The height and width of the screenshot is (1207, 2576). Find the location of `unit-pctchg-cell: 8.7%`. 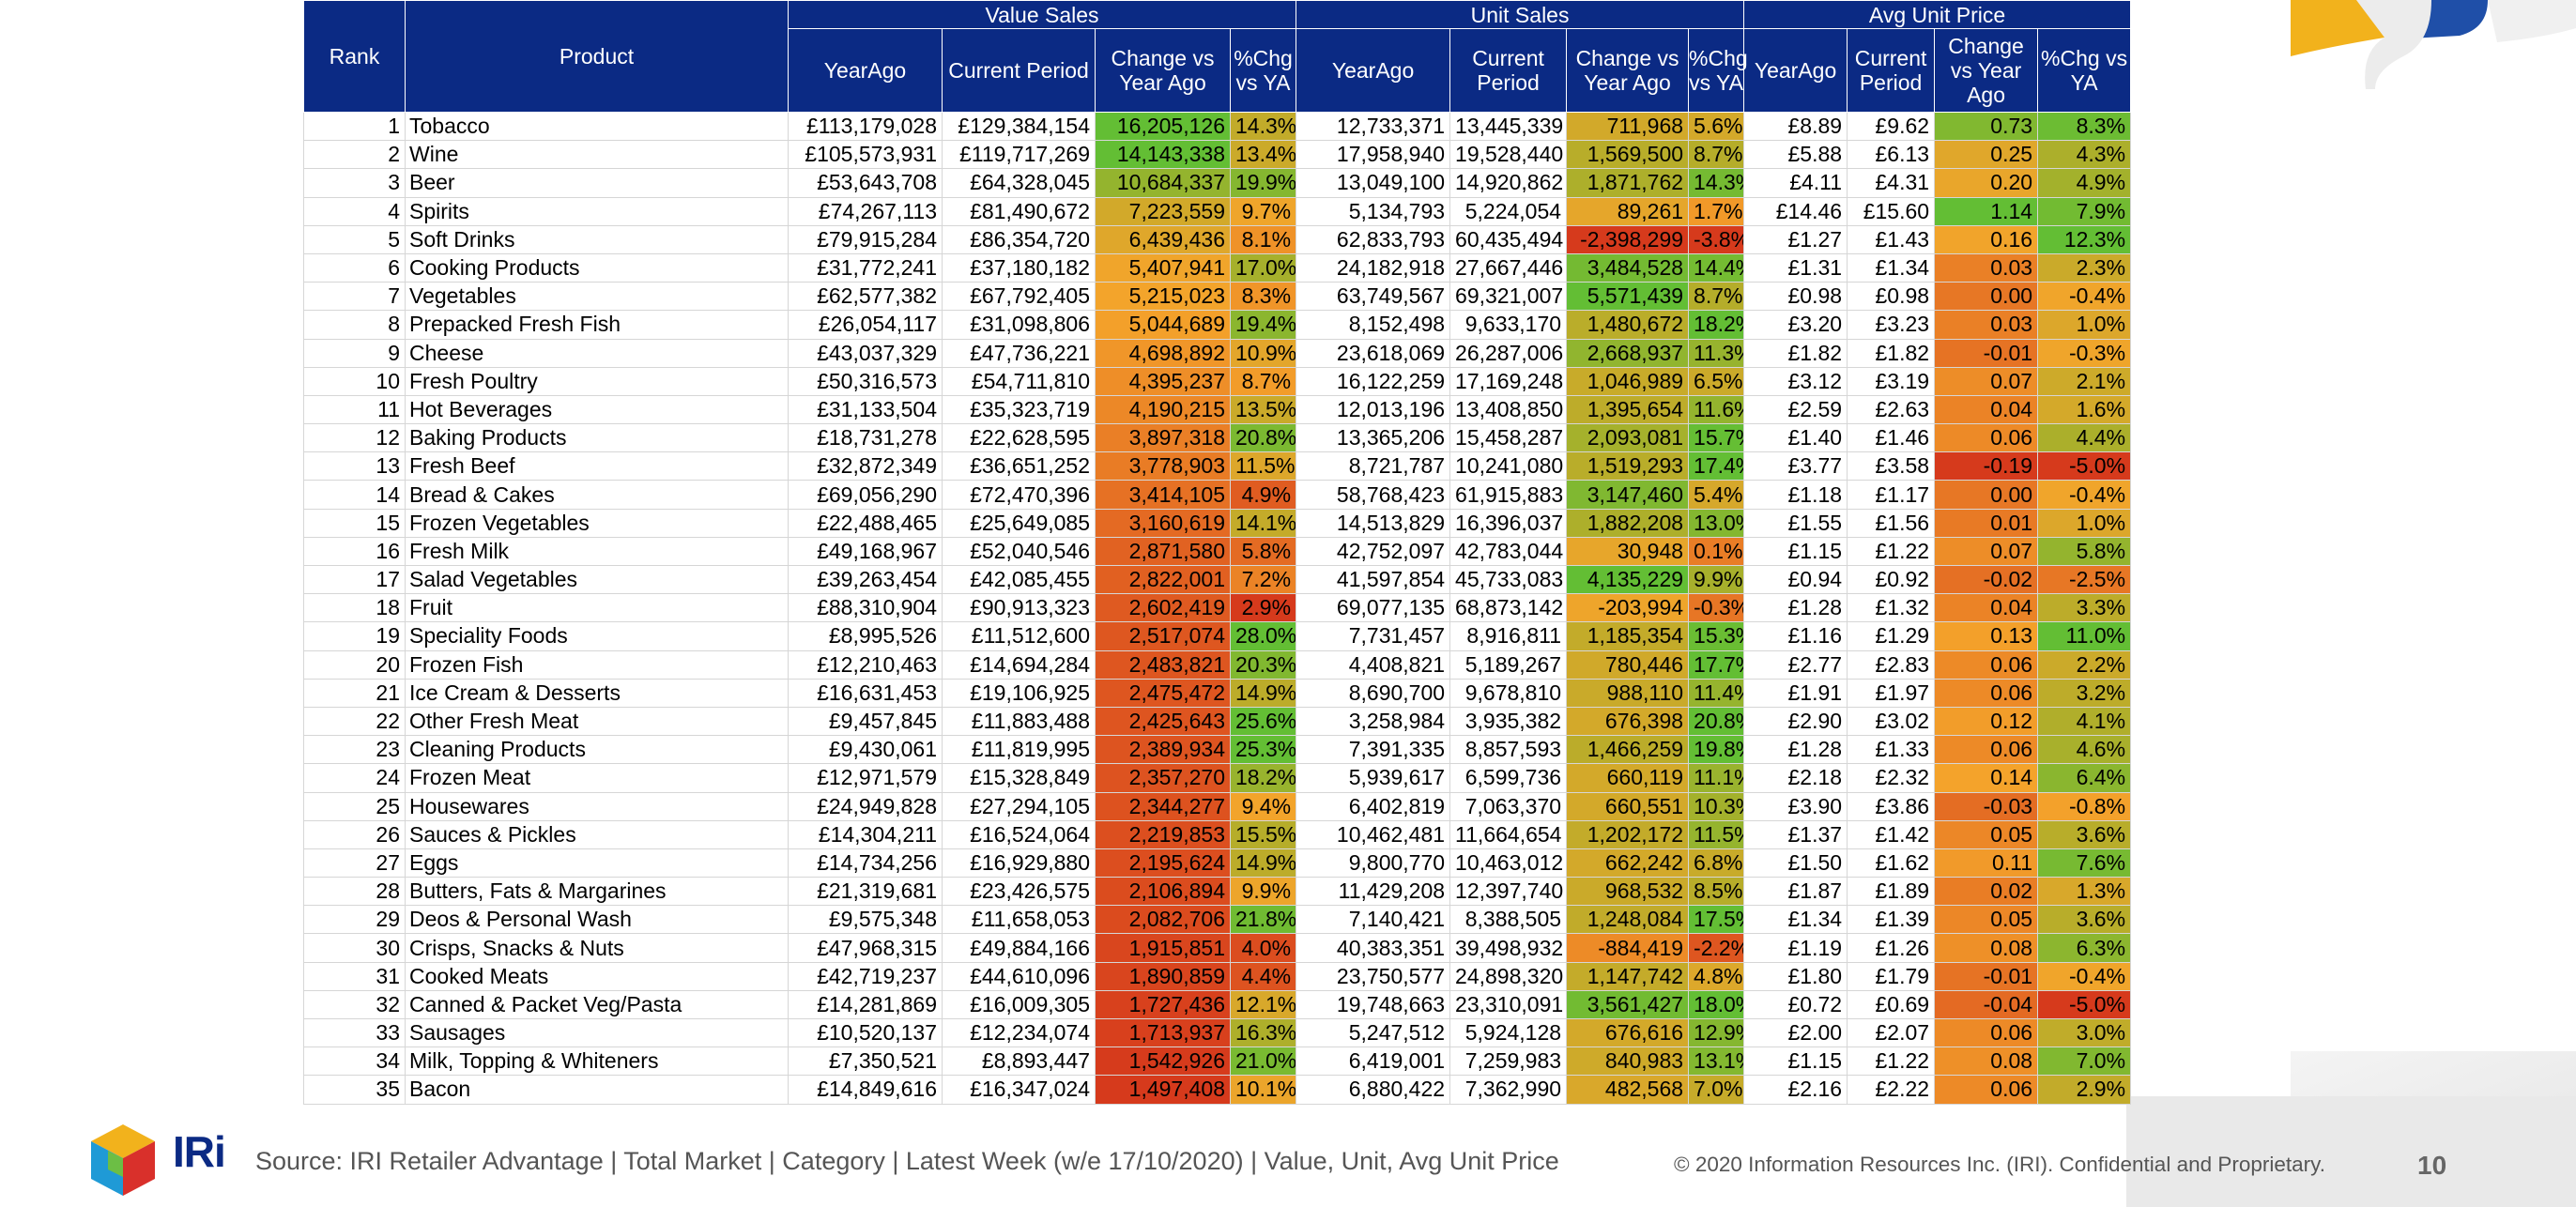

unit-pctchg-cell: 8.7% is located at coordinates (1717, 155).